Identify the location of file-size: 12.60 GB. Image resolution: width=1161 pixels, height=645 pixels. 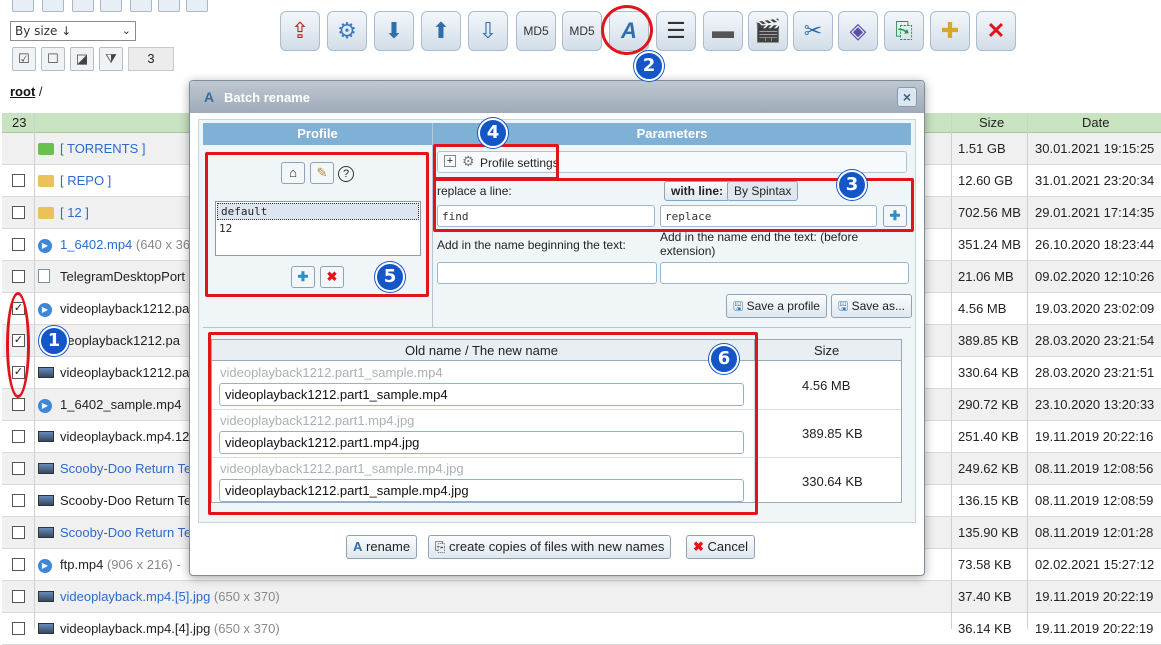
(985, 180).